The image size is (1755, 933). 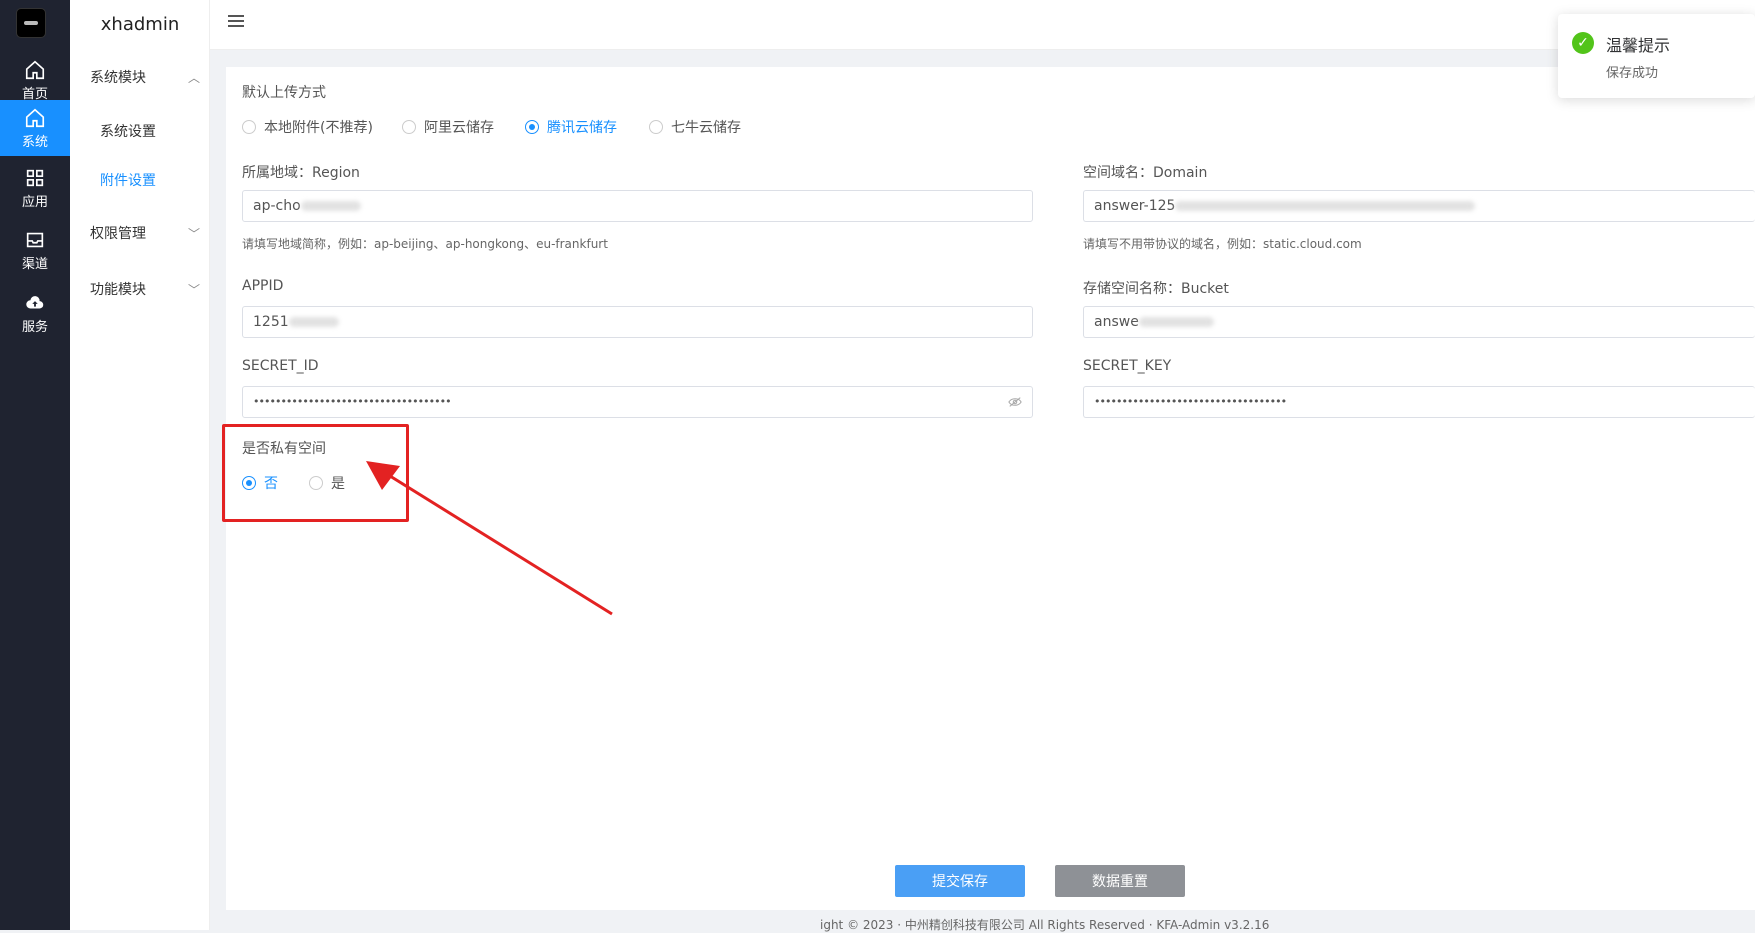 What do you see at coordinates (193, 77) in the screenshot?
I see `chevron-up-icon: ︿` at bounding box center [193, 77].